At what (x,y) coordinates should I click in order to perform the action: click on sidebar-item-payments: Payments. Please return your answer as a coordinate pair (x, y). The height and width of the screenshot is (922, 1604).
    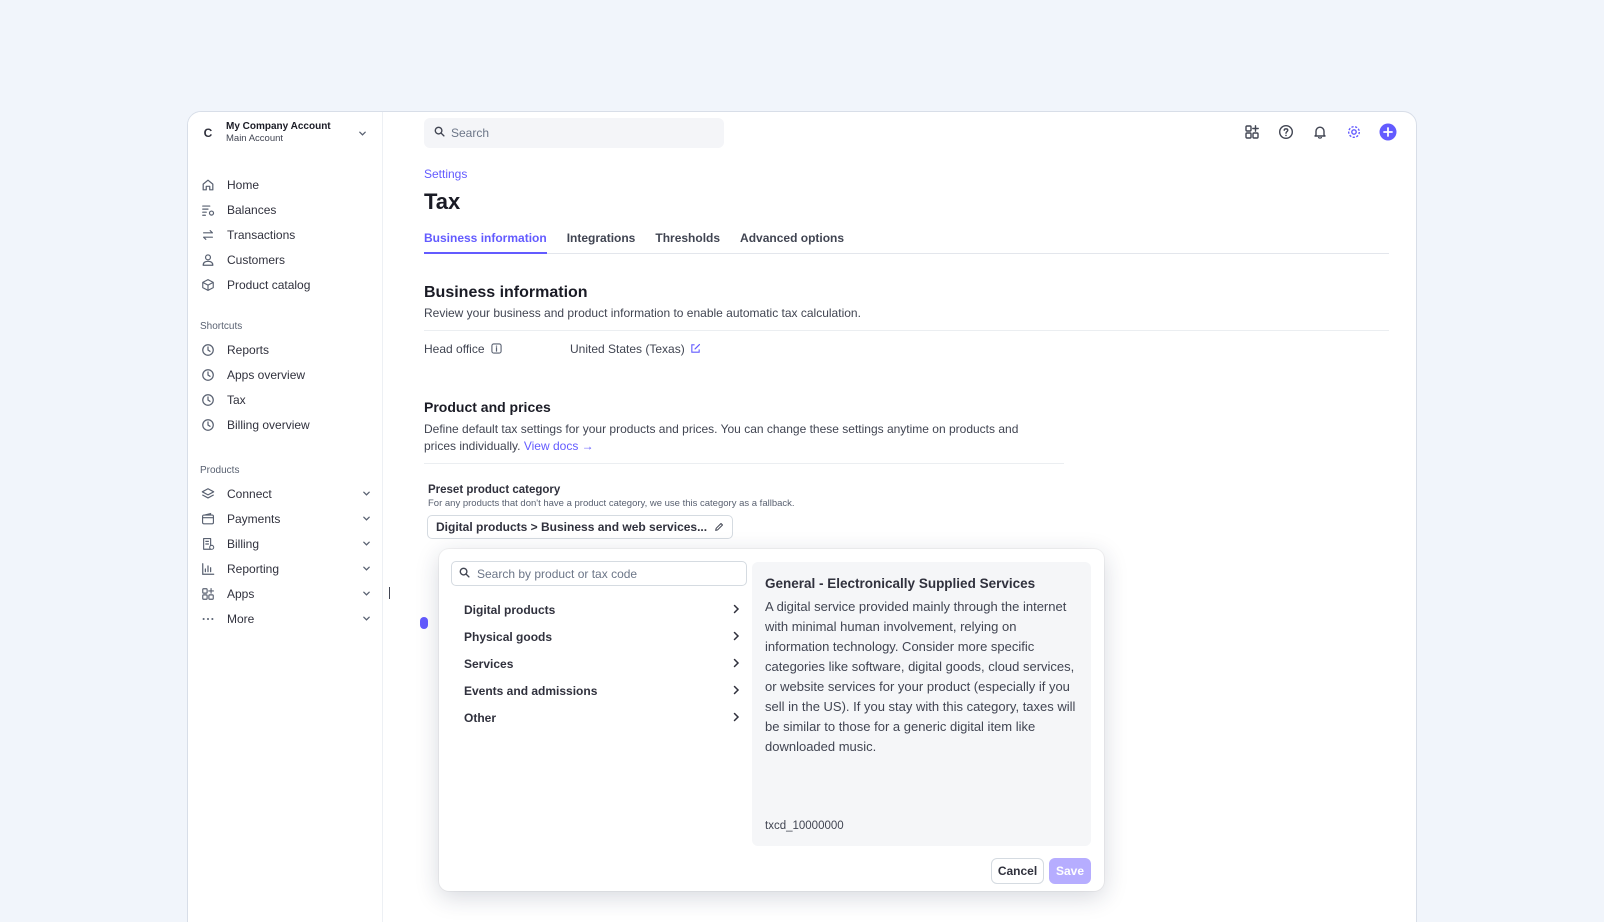
    Looking at the image, I should click on (286, 518).